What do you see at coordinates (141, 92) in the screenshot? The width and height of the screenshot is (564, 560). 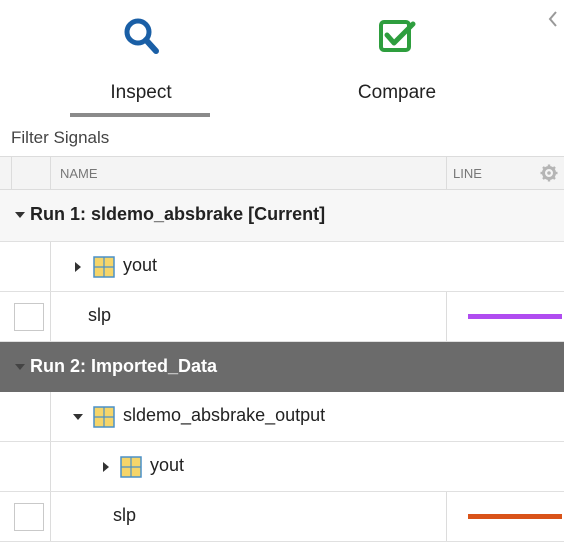 I see `inspect-label: Inspect` at bounding box center [141, 92].